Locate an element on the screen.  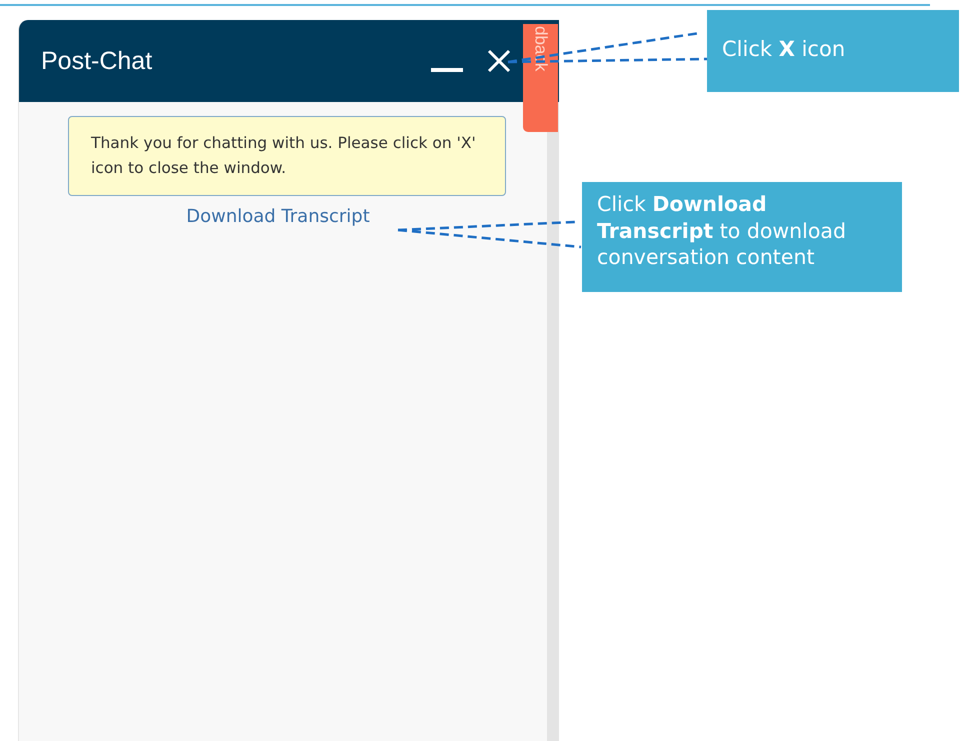
minimize-icon is located at coordinates (447, 70).